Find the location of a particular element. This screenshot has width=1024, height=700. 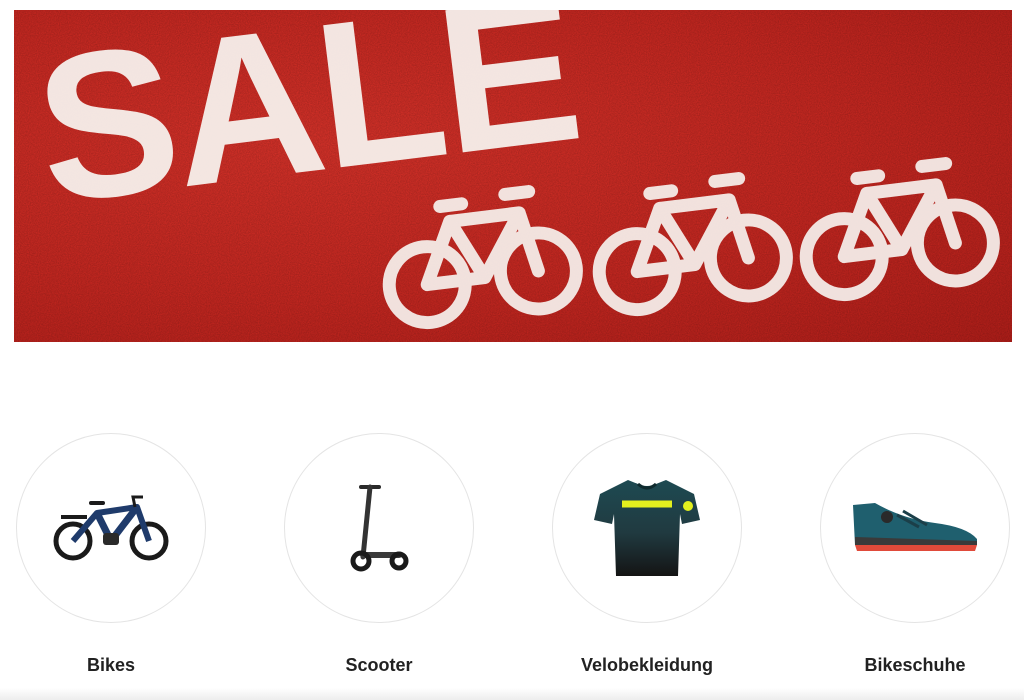

page-bottom-edge is located at coordinates (512, 694).